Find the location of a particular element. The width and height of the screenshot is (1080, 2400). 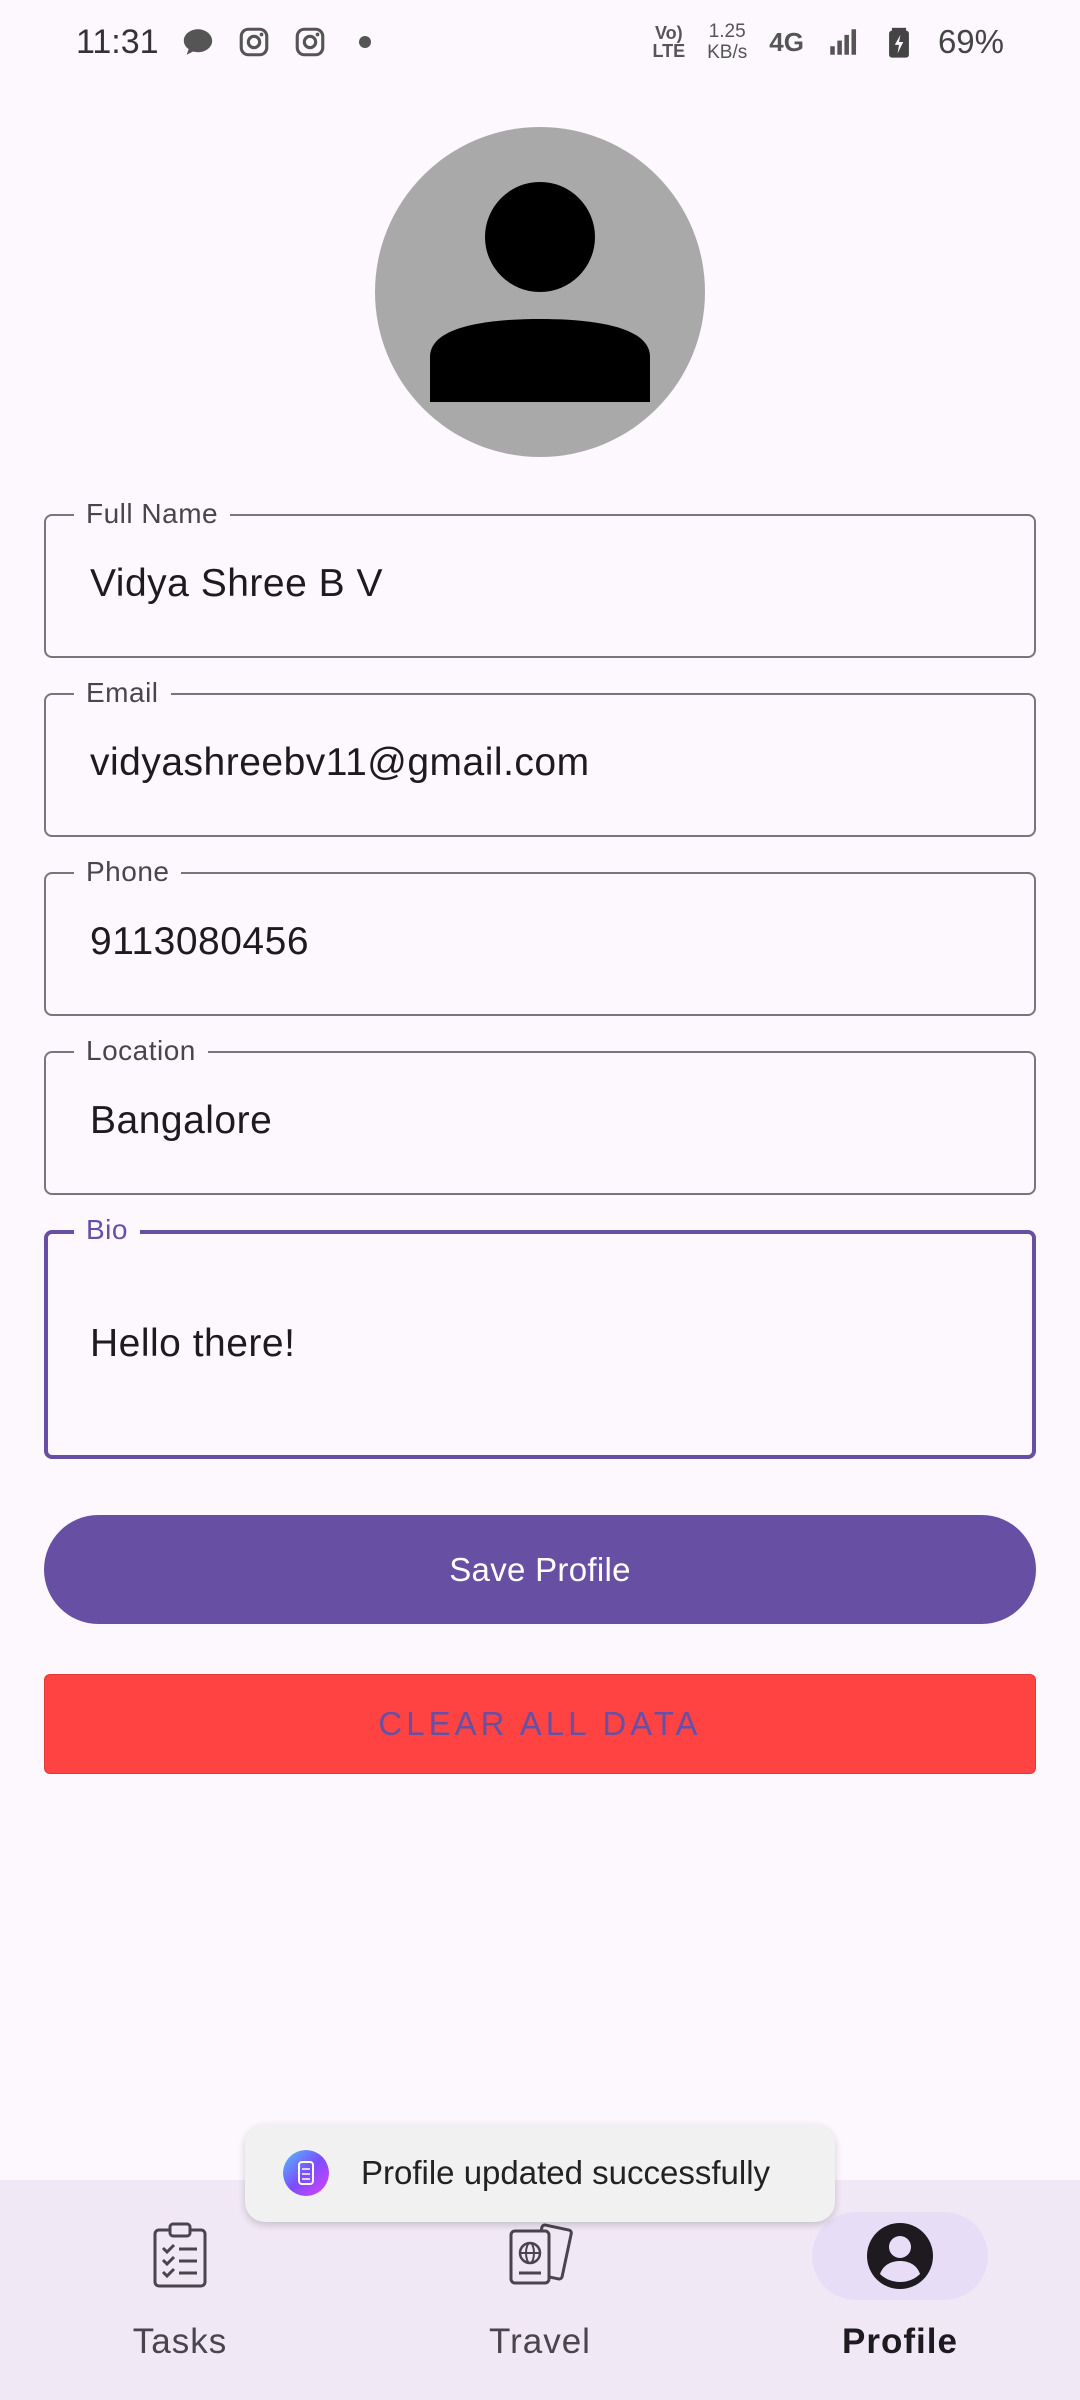

nav-profile-indicator is located at coordinates (900, 2256).